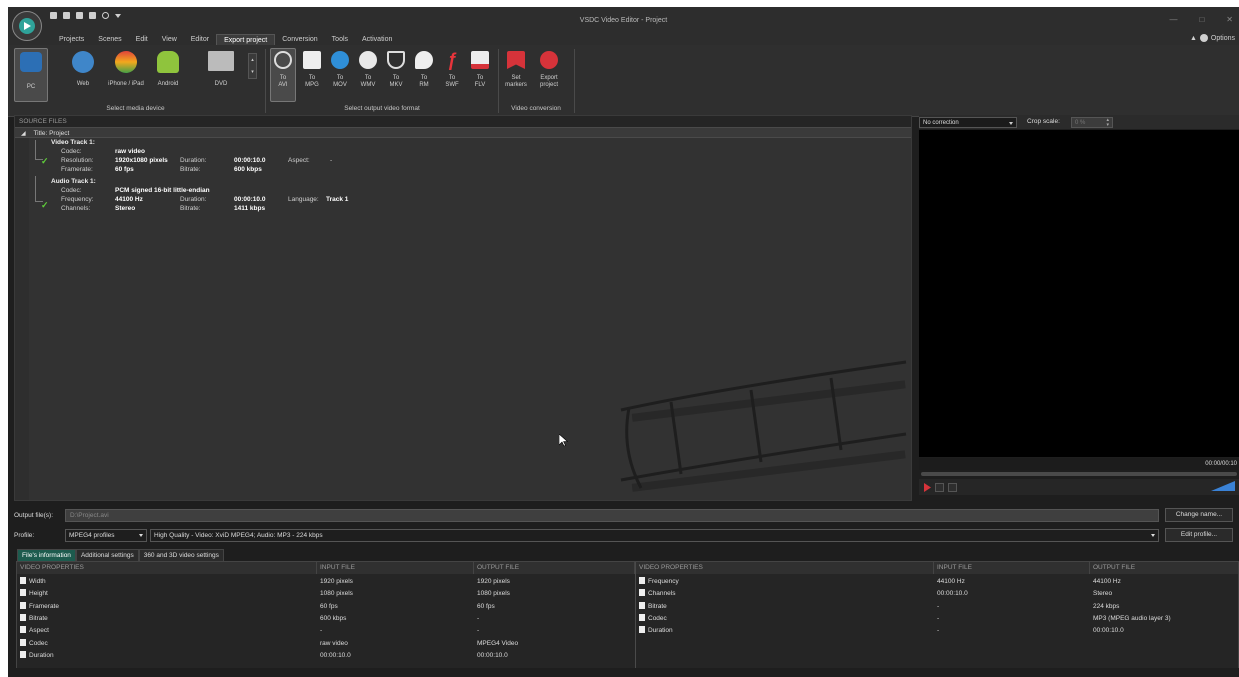 The image size is (1239, 677). What do you see at coordinates (657, 618) in the screenshot?
I see `property-name: Codec` at bounding box center [657, 618].